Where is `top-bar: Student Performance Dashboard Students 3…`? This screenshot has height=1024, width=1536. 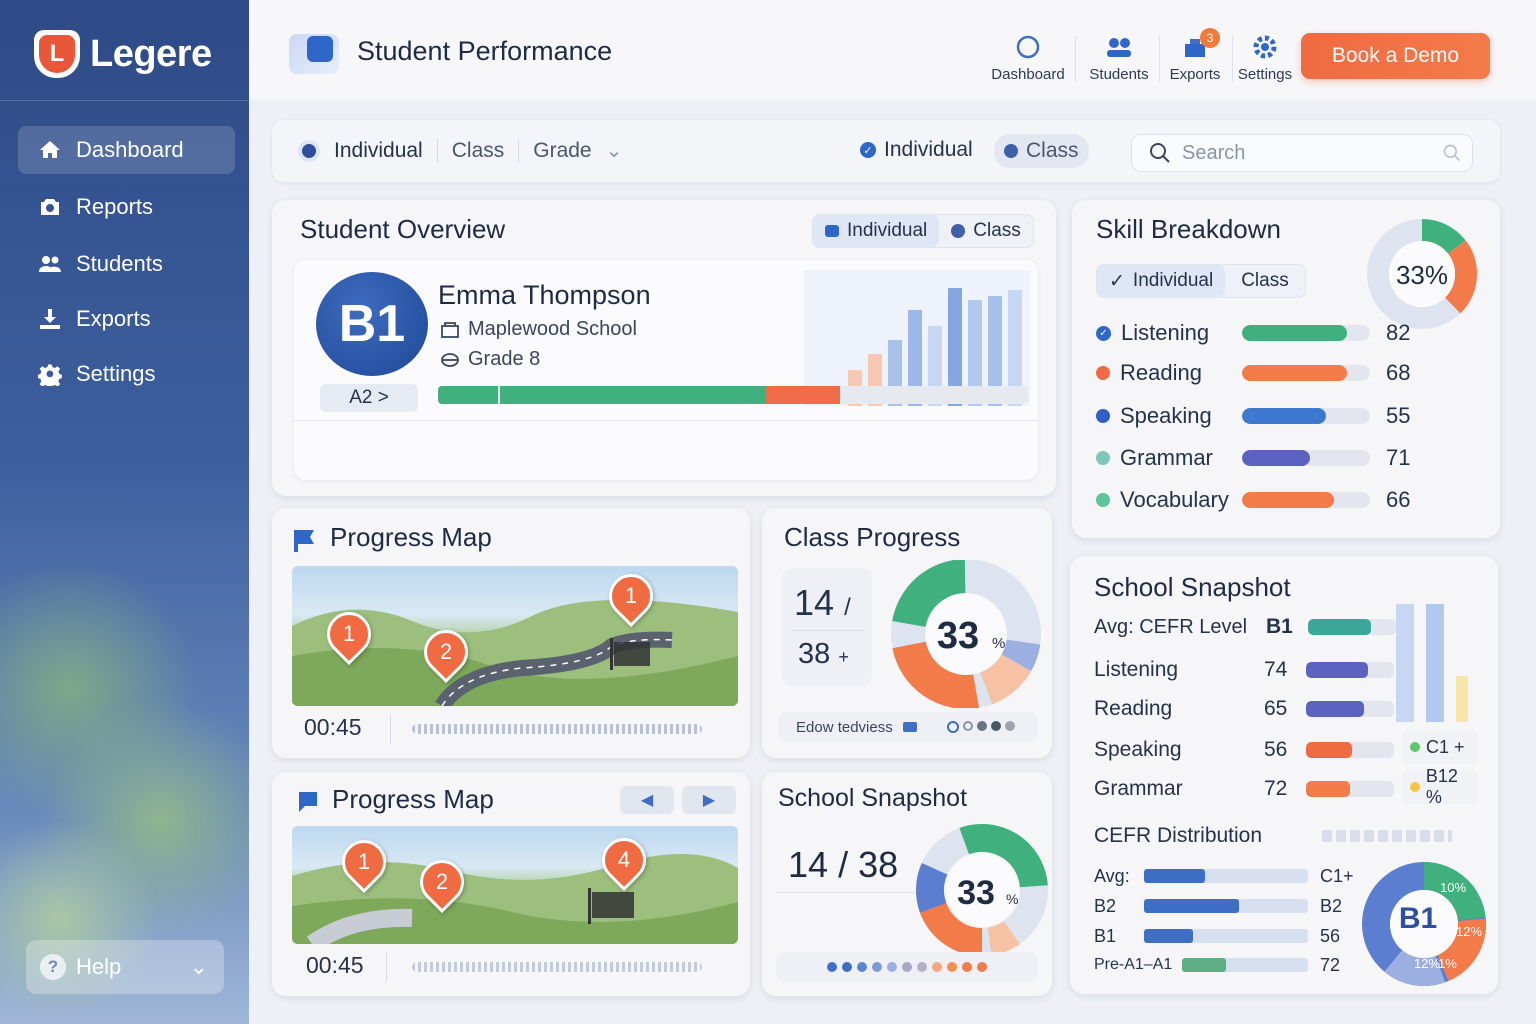
top-bar: Student Performance Dashboard Students 3… is located at coordinates (892, 50).